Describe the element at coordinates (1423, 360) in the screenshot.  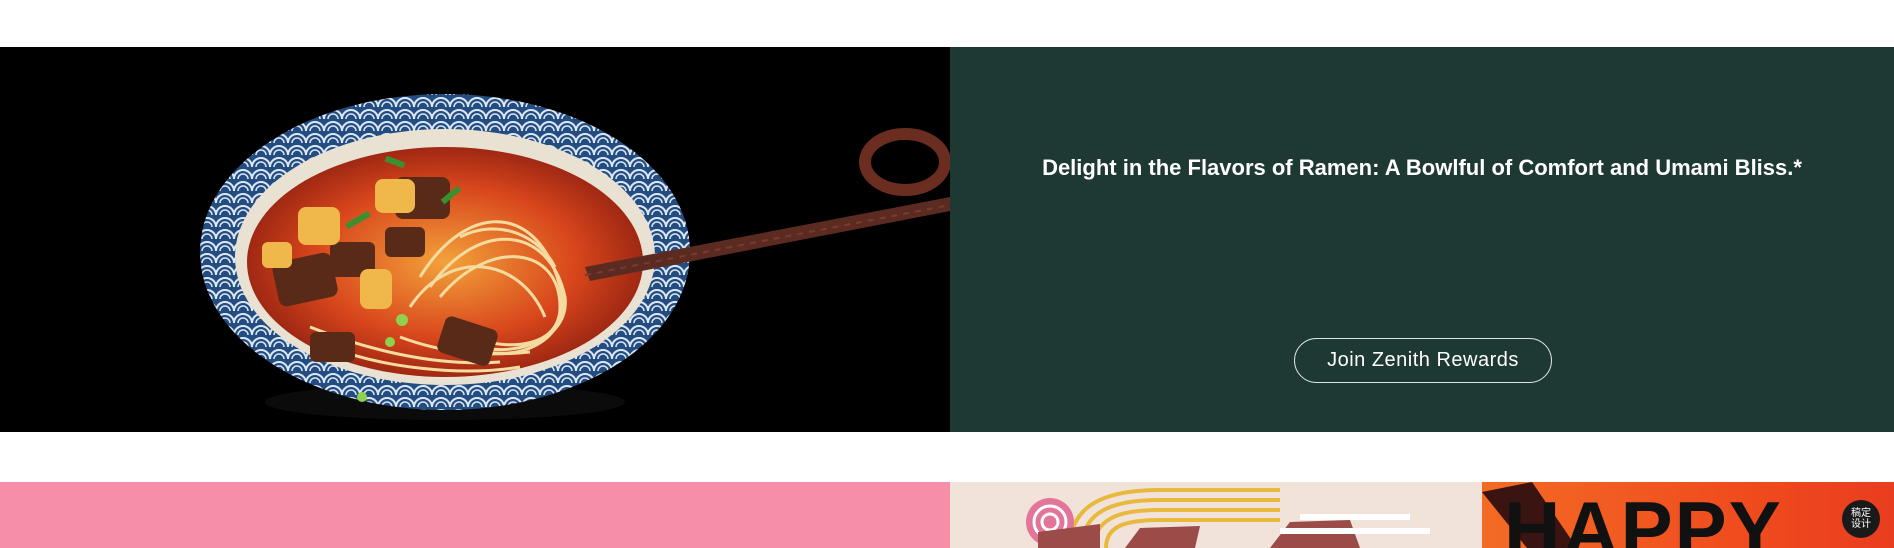
I see `join-rewards-button: Join Zenith Rewards` at that location.